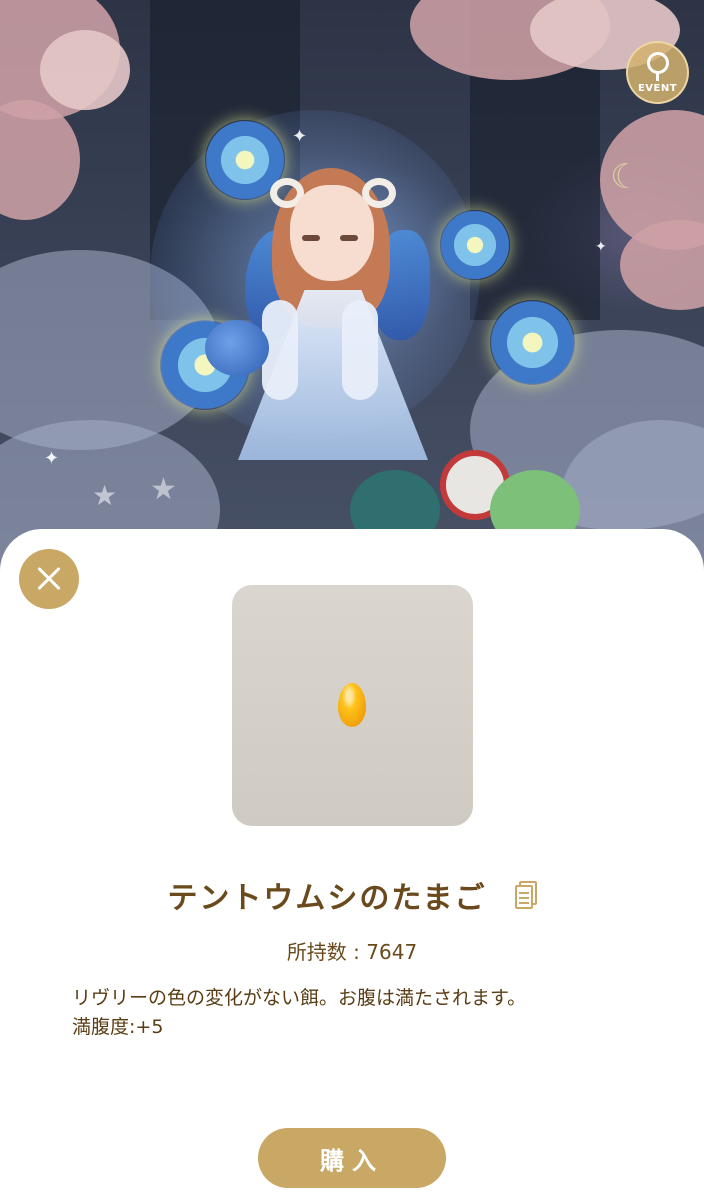  I want to click on female-symbol-stem, so click(657, 76).